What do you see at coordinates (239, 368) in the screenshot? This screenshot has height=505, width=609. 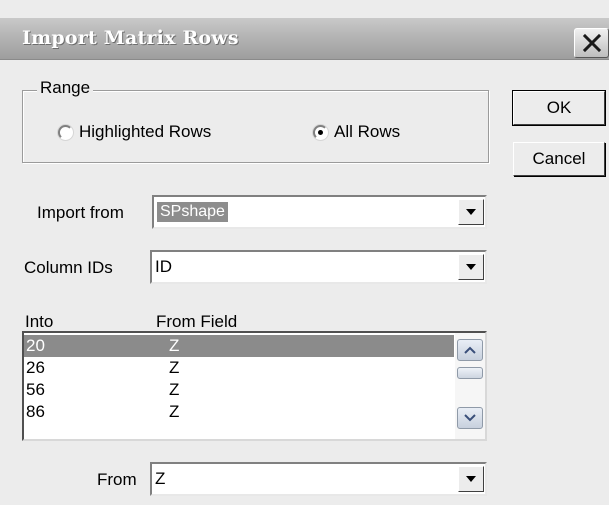 I see `list-item: 26 Z` at bounding box center [239, 368].